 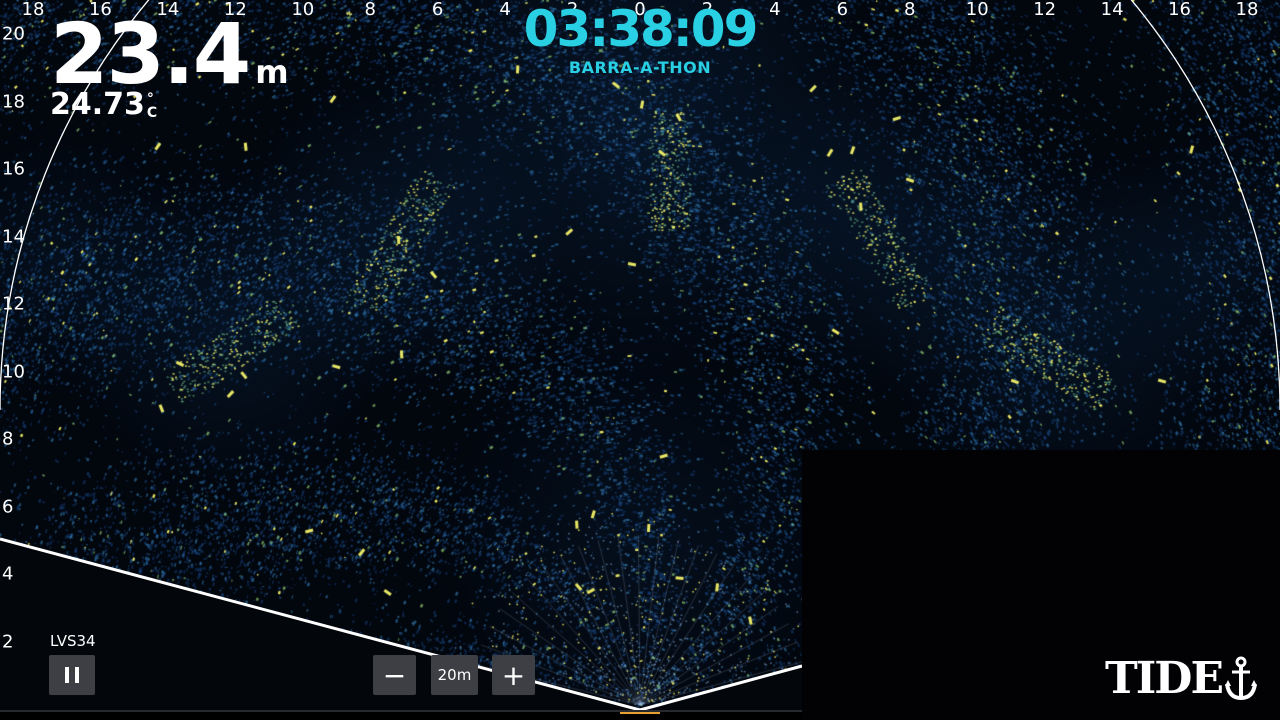 I want to click on beam-edge-left, so click(x=320, y=624).